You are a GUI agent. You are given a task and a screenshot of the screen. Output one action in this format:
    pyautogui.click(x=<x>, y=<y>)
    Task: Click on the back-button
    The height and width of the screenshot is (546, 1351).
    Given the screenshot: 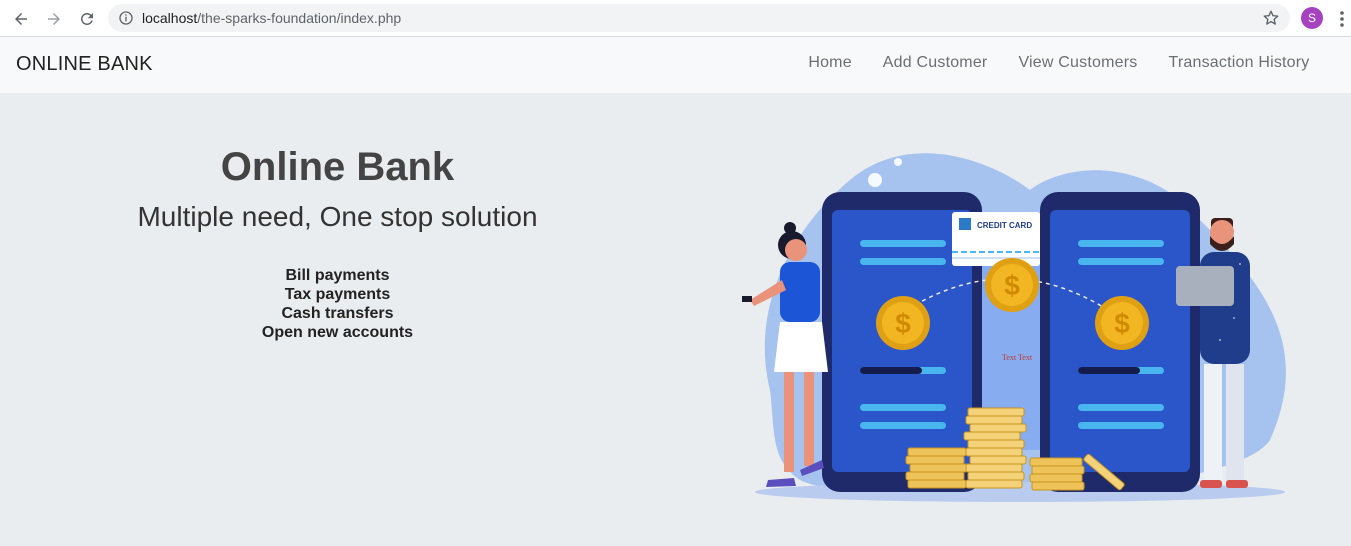 What is the action you would take?
    pyautogui.click(x=21, y=19)
    